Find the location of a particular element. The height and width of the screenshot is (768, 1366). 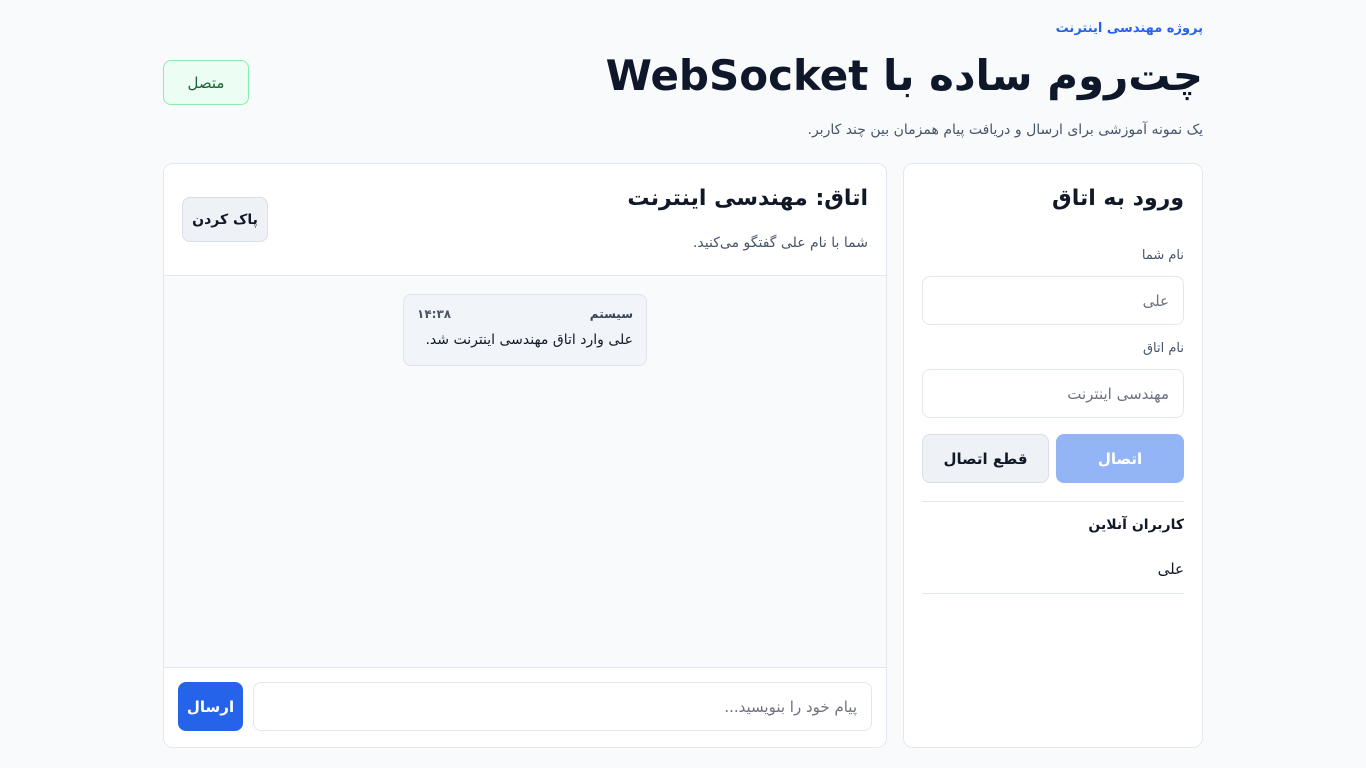

page-title: چت‌روم ساده با WebSocket is located at coordinates (904, 75).